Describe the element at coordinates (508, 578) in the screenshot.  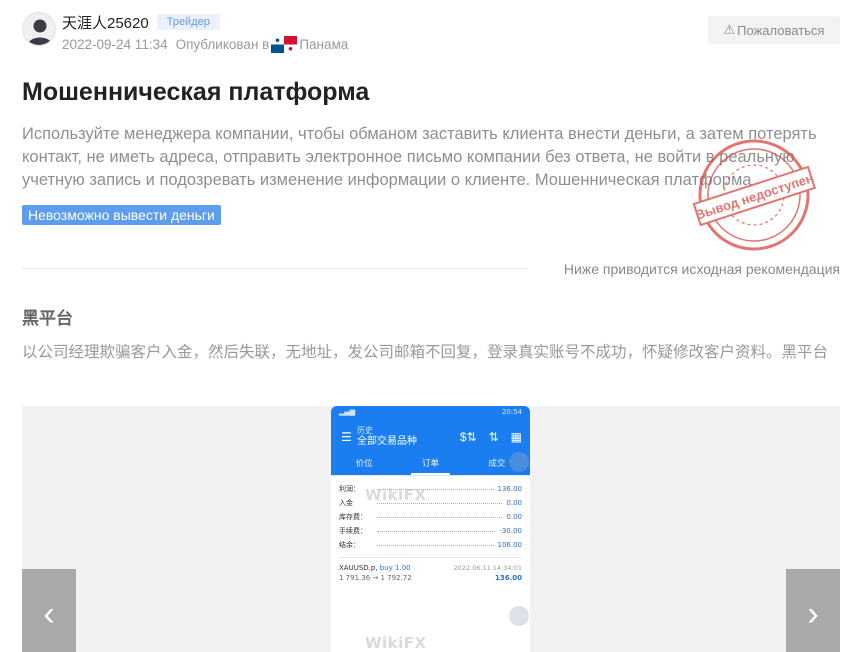
I see `trade-profit: 136.00` at that location.